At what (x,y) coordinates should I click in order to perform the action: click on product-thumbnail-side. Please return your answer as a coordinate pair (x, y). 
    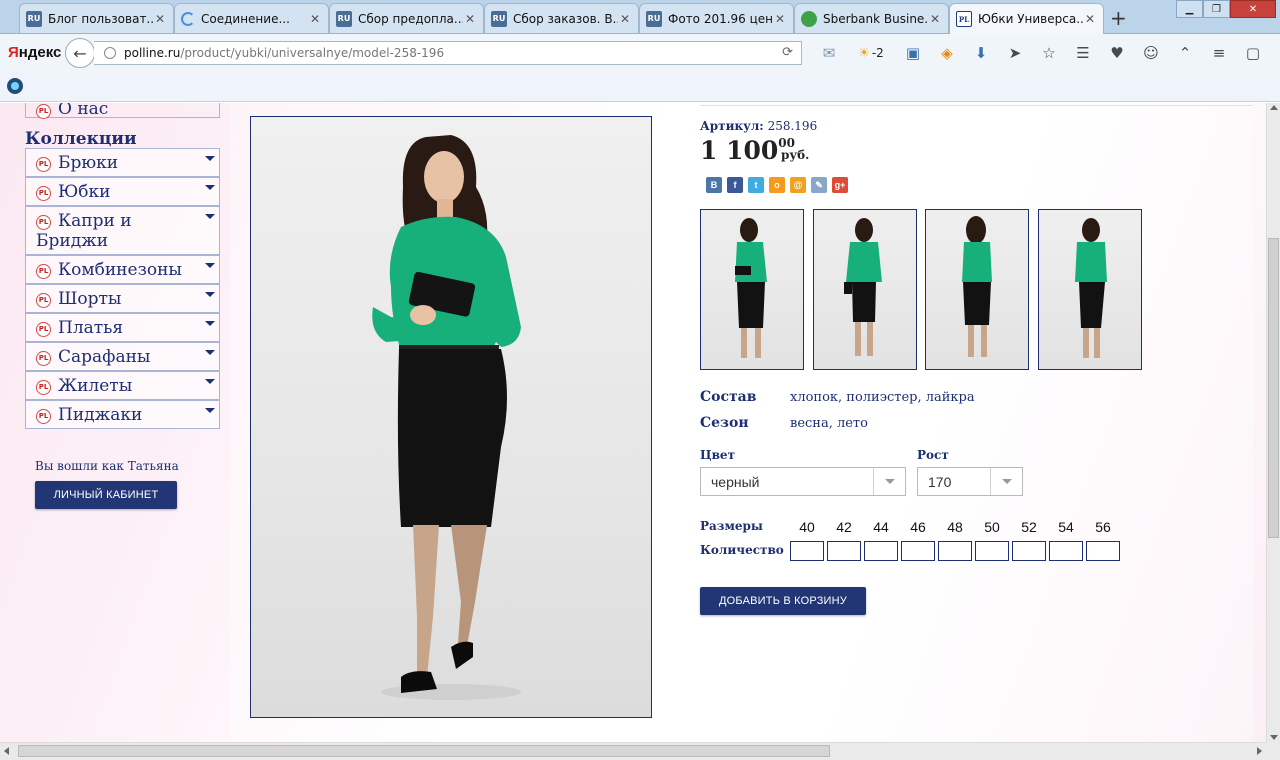
    Looking at the image, I should click on (1090, 289).